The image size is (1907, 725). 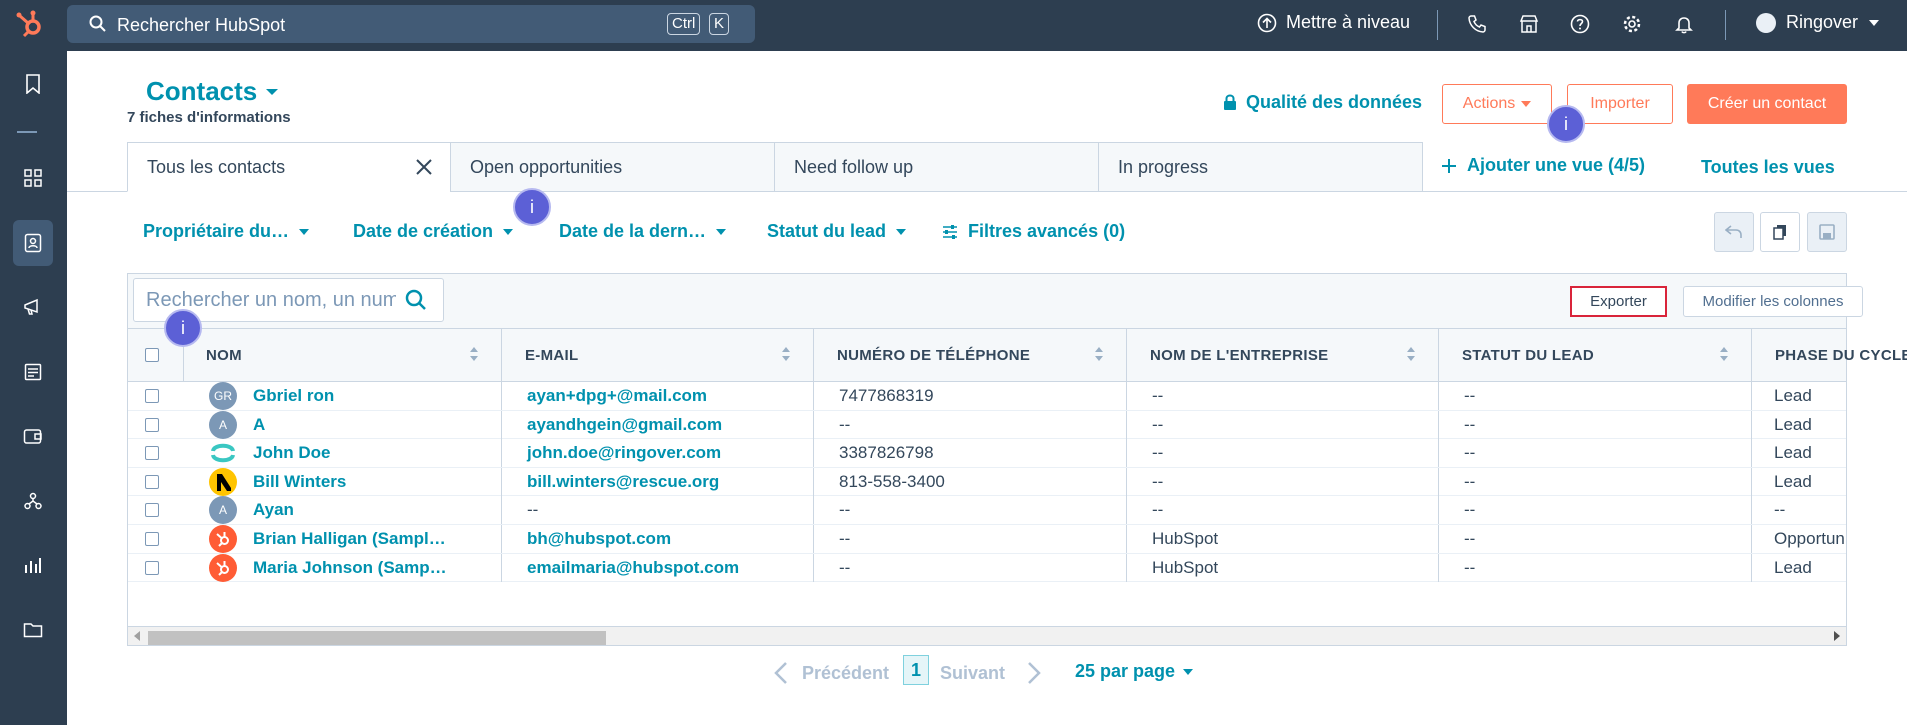 I want to click on rail-automation, so click(x=33, y=501).